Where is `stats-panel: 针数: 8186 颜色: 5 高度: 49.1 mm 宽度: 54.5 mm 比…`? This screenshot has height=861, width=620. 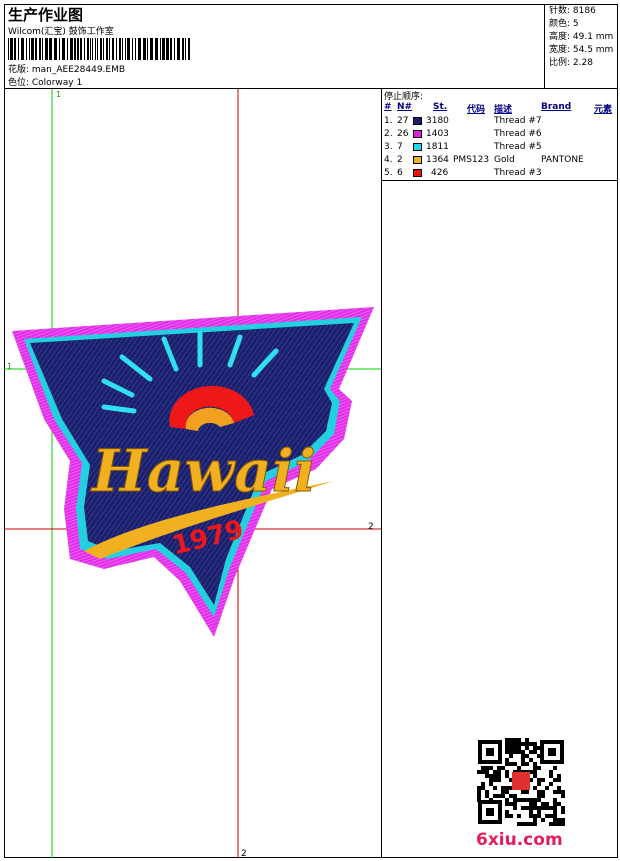
stats-panel: 针数: 8186 颜色: 5 高度: 49.1 mm 宽度: 54.5 mm 比… is located at coordinates (581, 46).